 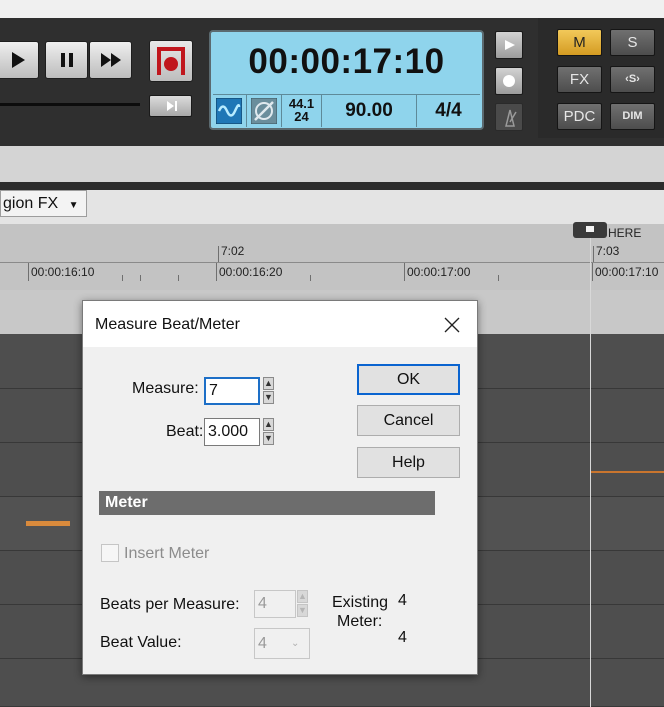 What do you see at coordinates (232, 391) in the screenshot?
I see `measure-input: 7` at bounding box center [232, 391].